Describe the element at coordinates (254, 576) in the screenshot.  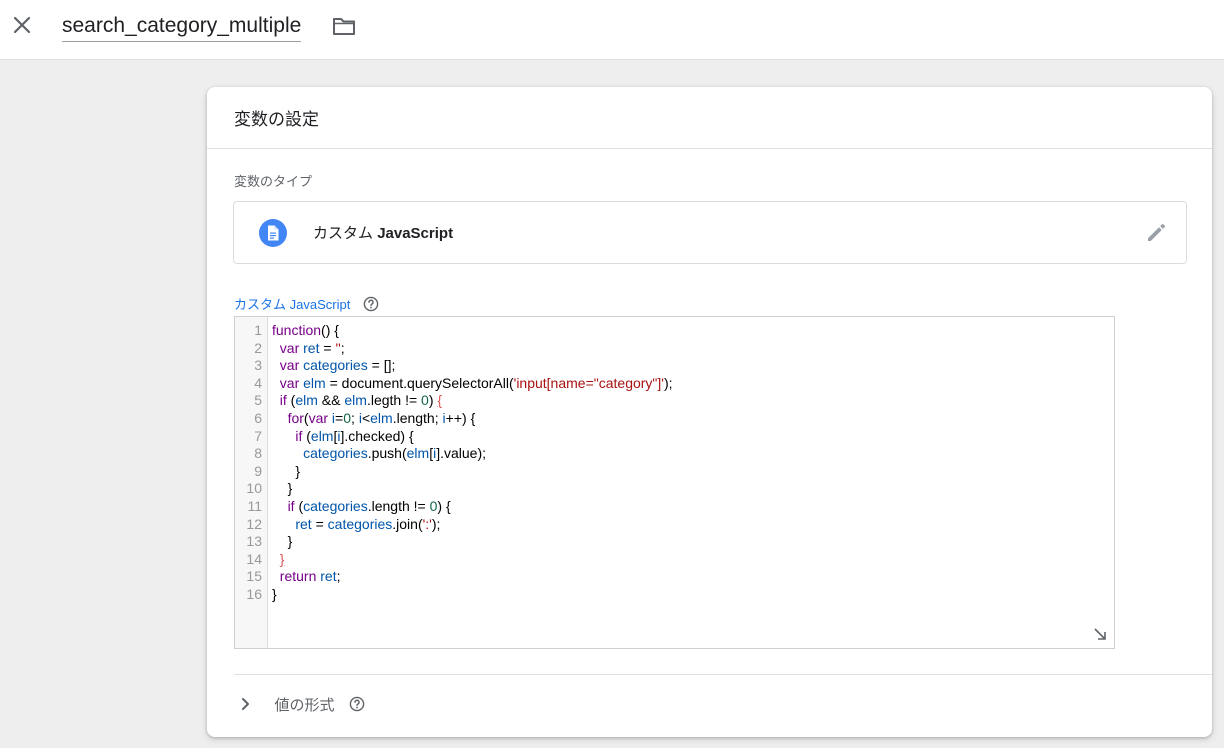
I see `line-number: 15` at that location.